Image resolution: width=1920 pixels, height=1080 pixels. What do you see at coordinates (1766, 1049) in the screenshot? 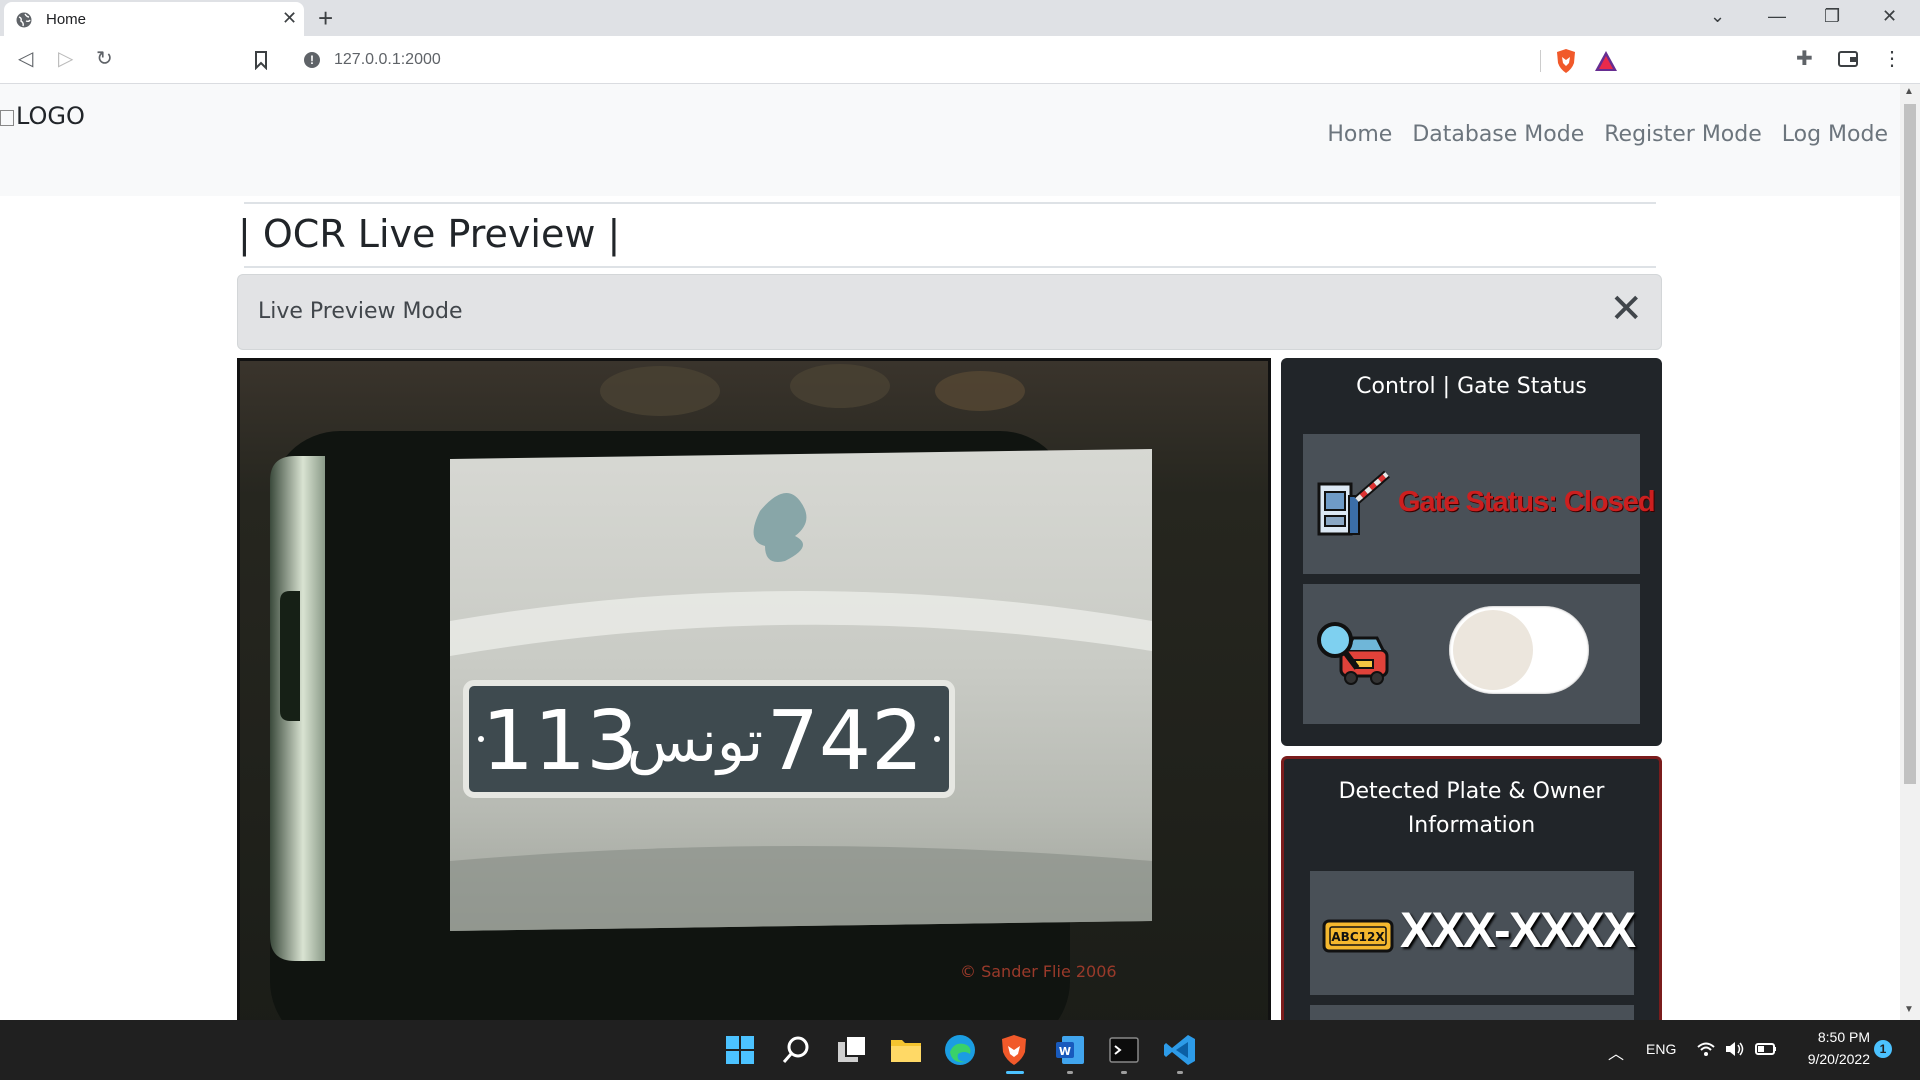
I see `battery-icon` at bounding box center [1766, 1049].